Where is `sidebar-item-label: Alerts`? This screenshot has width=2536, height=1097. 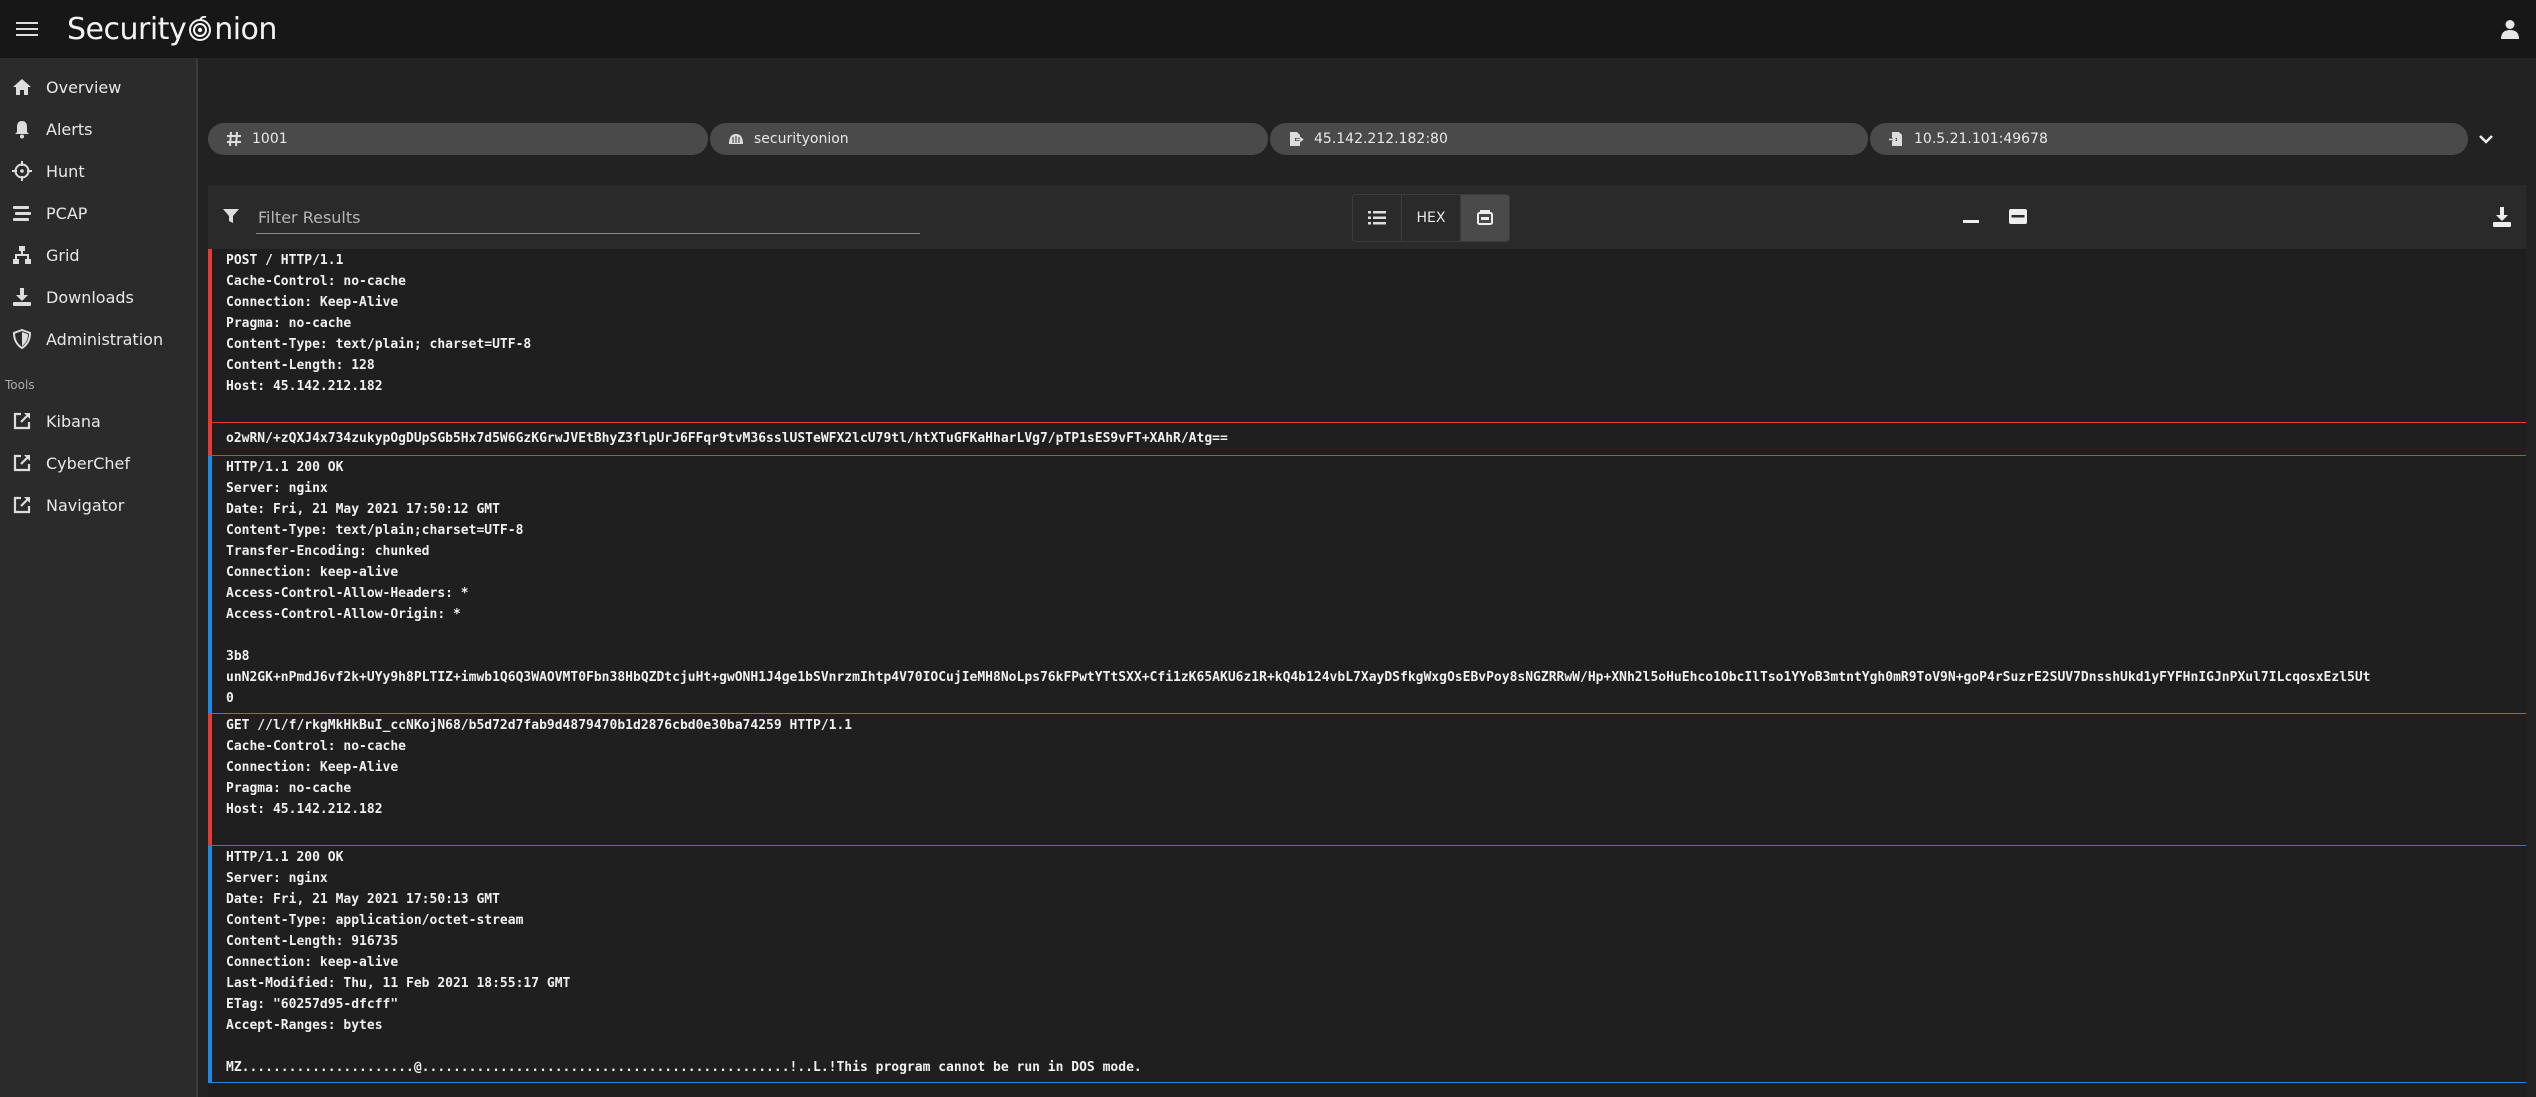
sidebar-item-label: Alerts is located at coordinates (69, 129).